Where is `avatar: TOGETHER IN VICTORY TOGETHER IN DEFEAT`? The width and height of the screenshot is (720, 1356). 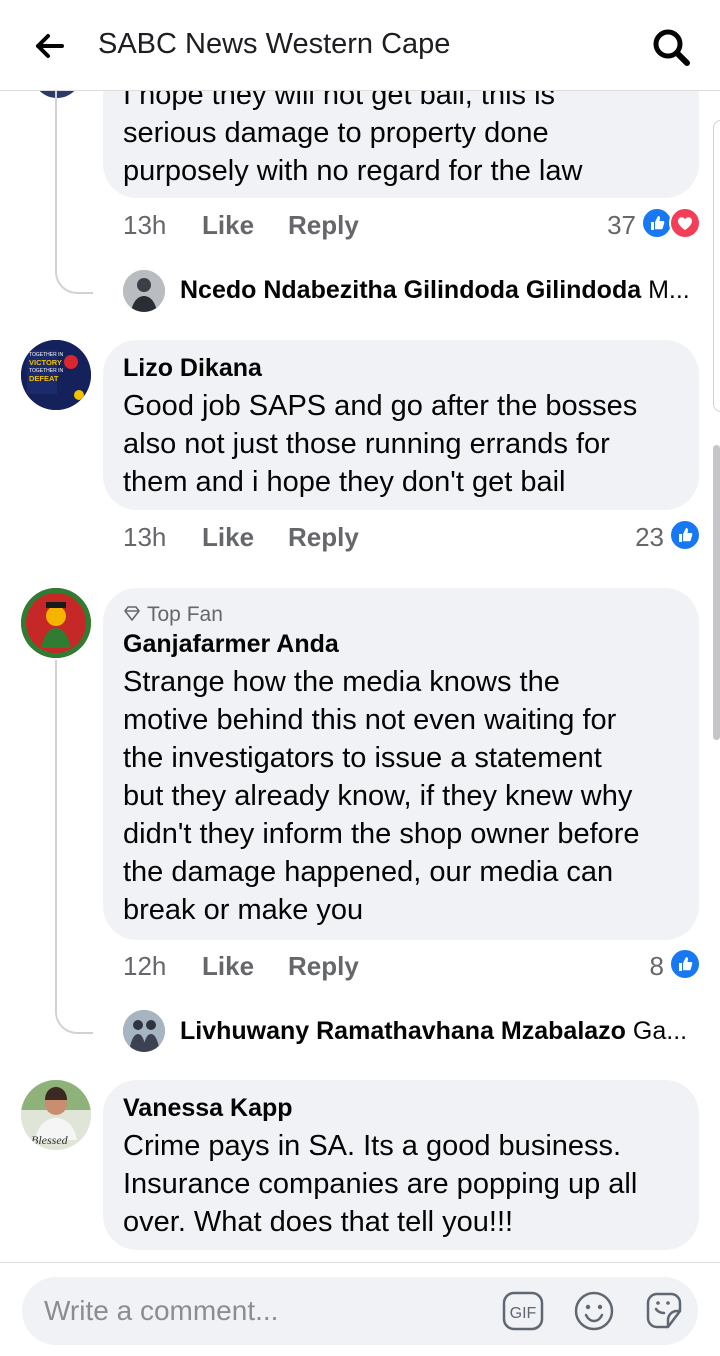
avatar: TOGETHER IN VICTORY TOGETHER IN DEFEAT is located at coordinates (56, 375).